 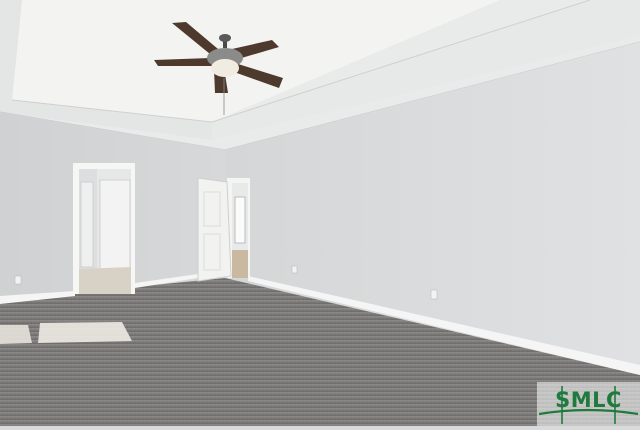 What do you see at coordinates (66, 333) in the screenshot?
I see `sunlight-patch` at bounding box center [66, 333].